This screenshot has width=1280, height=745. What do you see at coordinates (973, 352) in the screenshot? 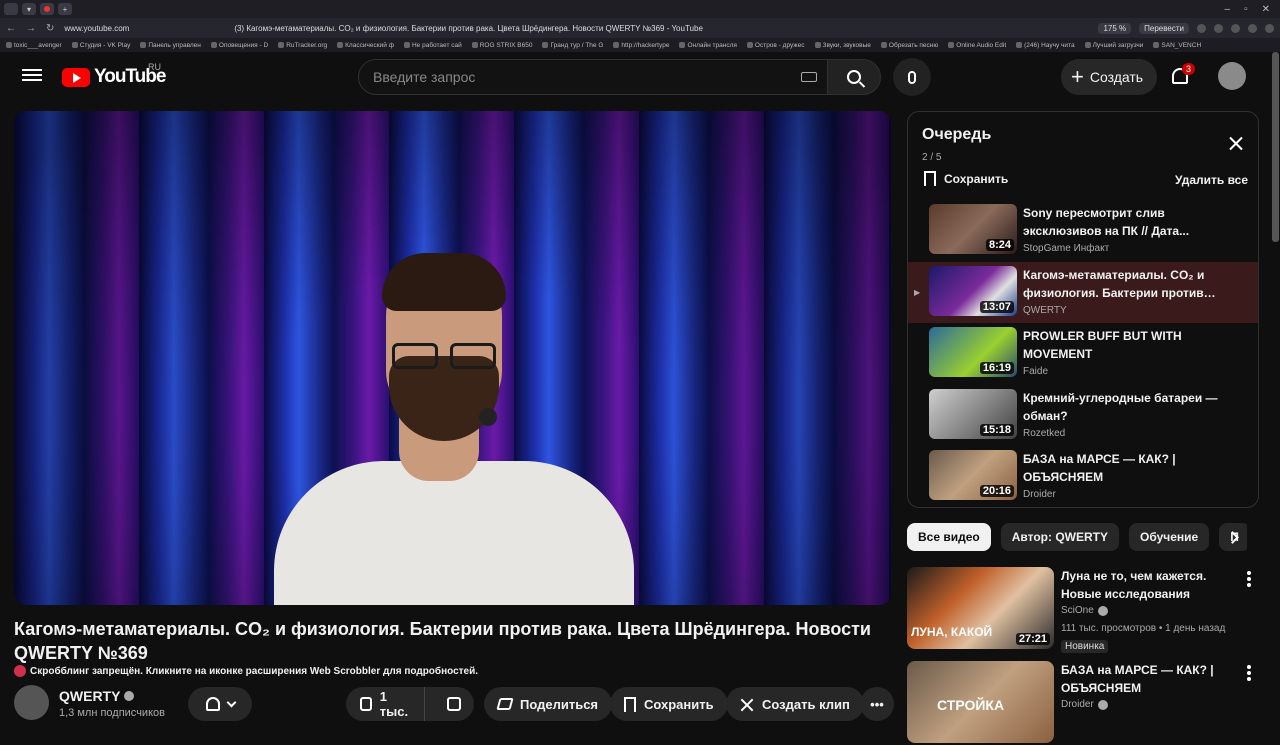
I see `queue-thumbnail: 16:19` at bounding box center [973, 352].